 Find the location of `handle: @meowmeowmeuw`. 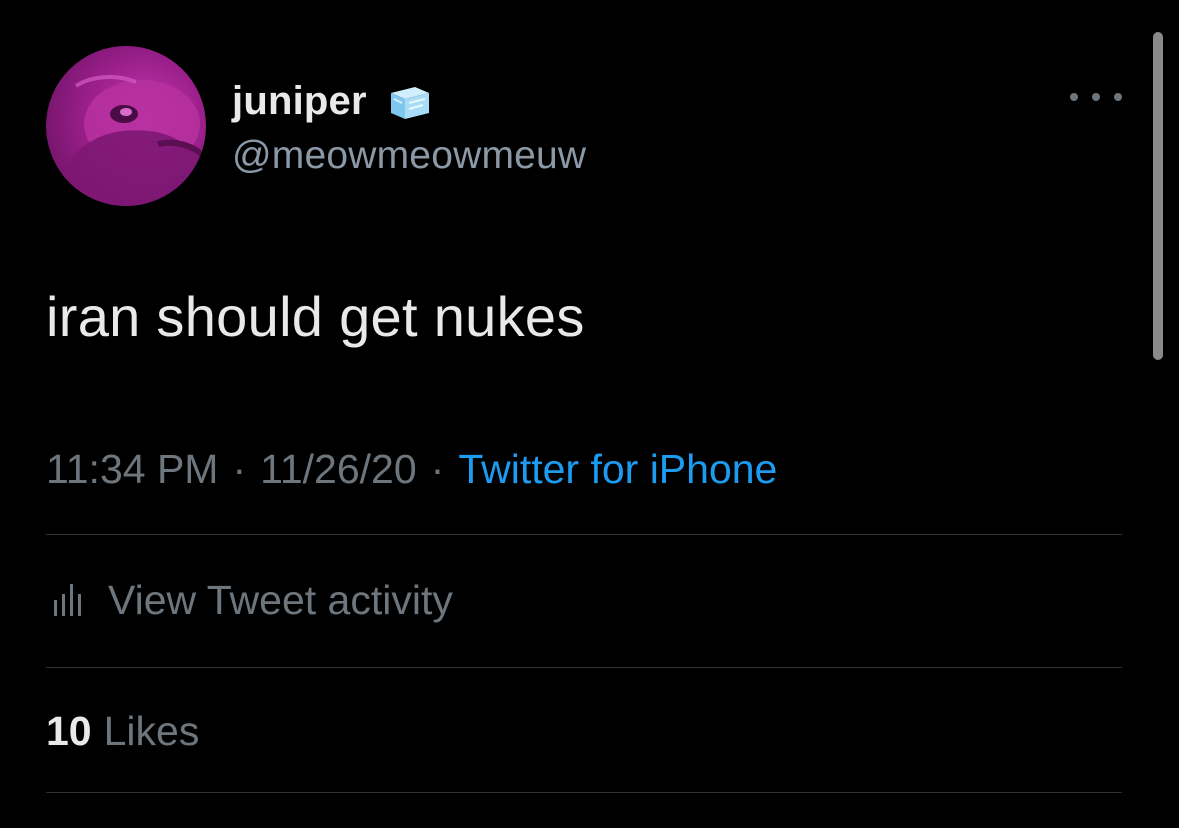

handle: @meowmeowmeuw is located at coordinates (409, 156).